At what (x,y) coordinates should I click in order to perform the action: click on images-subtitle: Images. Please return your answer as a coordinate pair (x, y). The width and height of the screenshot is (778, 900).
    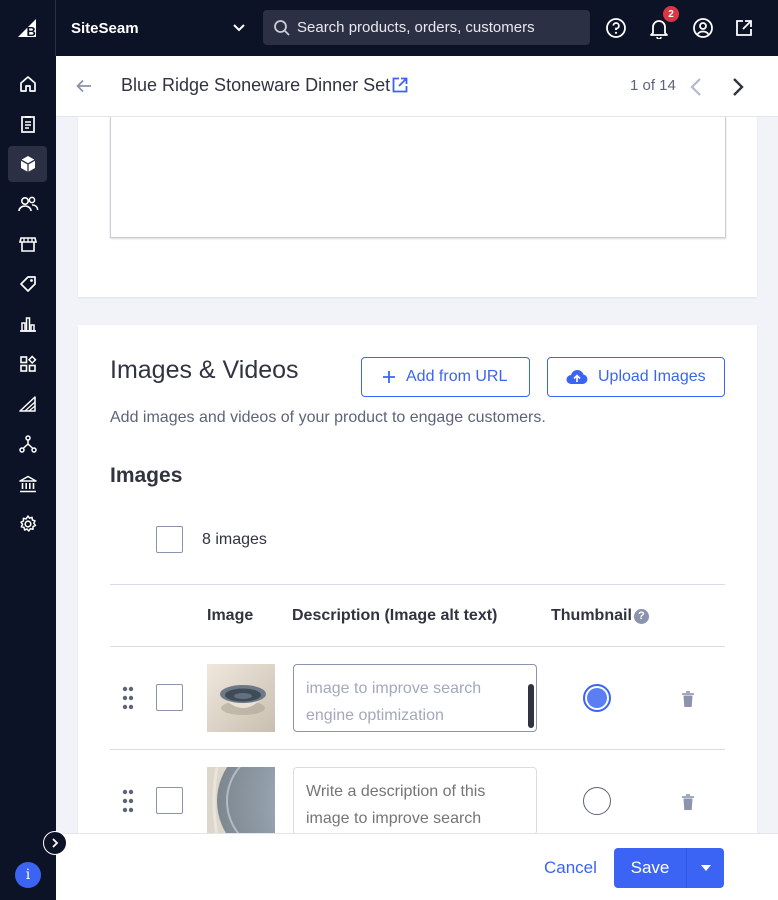
    Looking at the image, I should click on (146, 475).